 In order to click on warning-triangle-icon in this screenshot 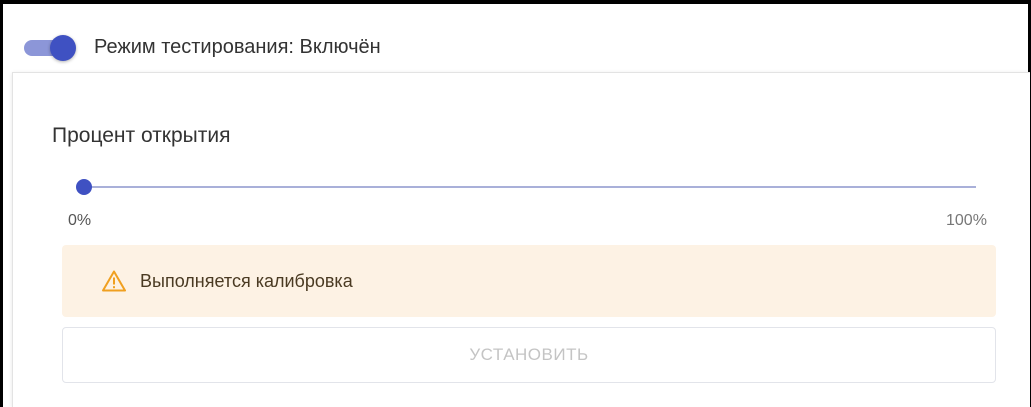, I will do `click(114, 281)`.